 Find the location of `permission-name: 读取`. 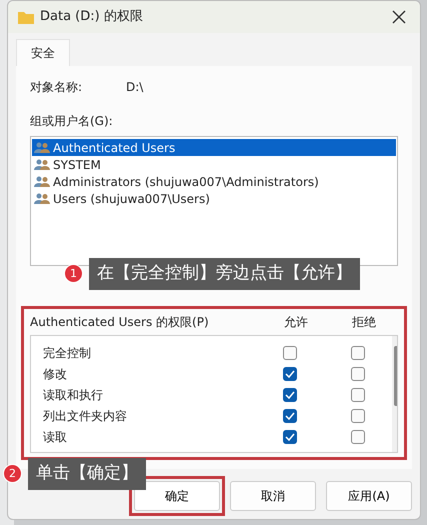

permission-name: 读取 is located at coordinates (55, 437).